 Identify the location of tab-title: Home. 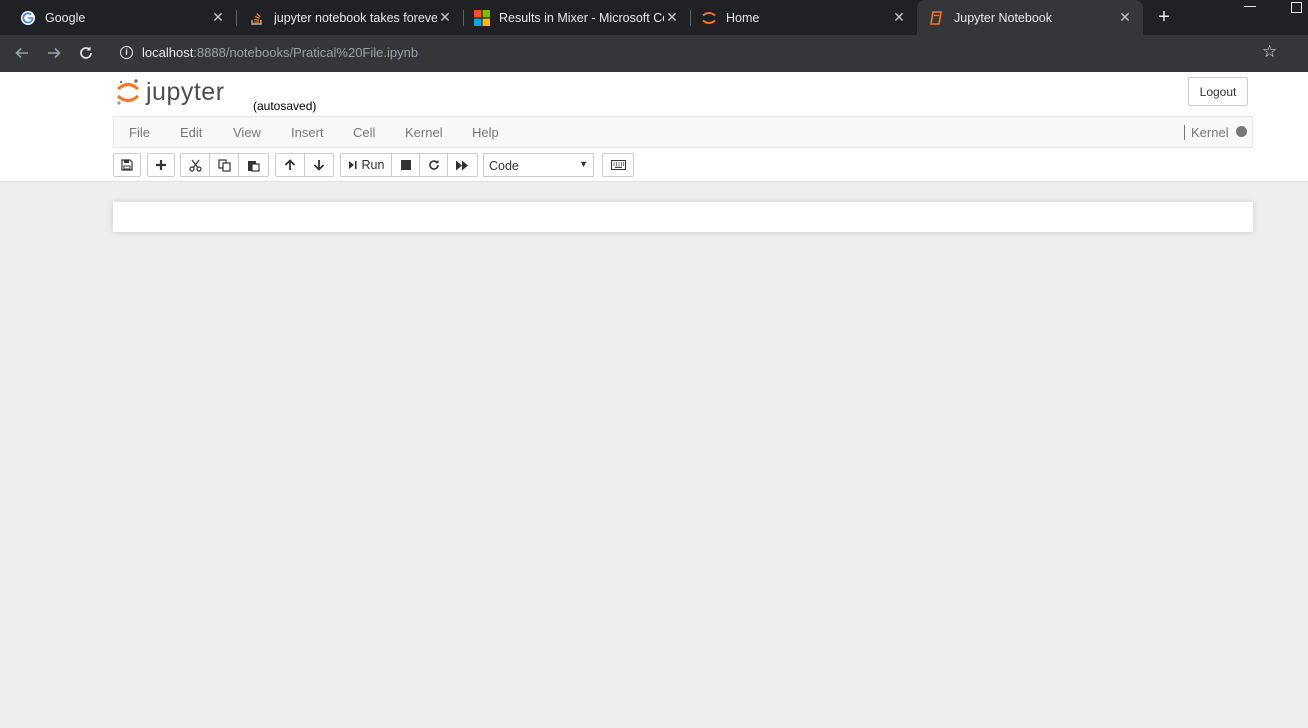
(743, 17).